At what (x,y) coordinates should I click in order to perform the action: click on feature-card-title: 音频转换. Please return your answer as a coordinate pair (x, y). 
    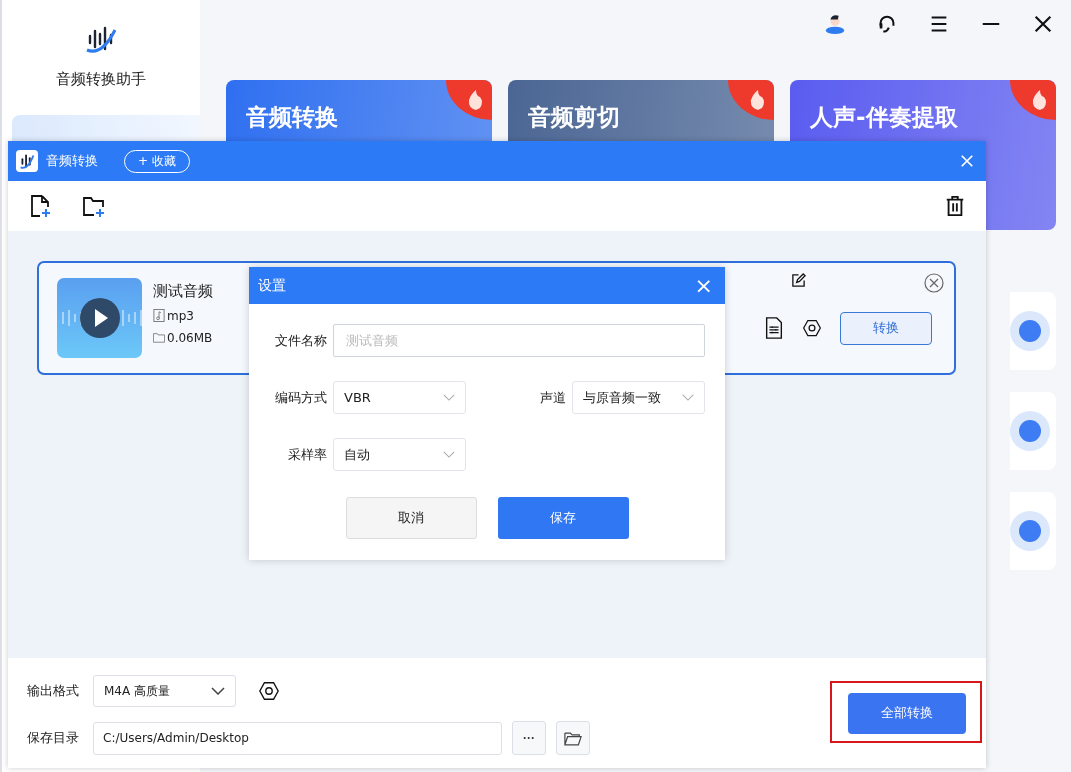
    Looking at the image, I should click on (292, 117).